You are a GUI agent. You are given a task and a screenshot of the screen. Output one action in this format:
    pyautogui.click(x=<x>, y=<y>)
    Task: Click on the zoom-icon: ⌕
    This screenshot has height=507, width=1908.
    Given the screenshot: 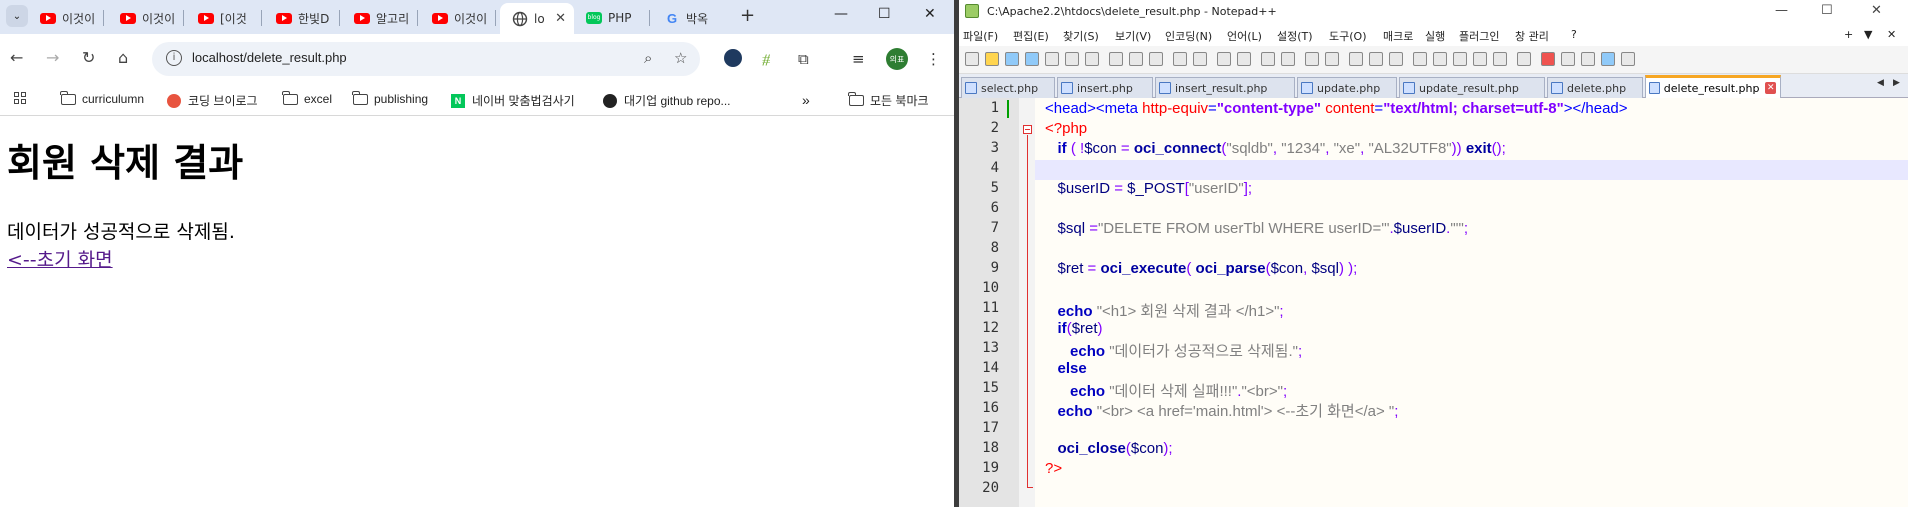 What is the action you would take?
    pyautogui.click(x=648, y=58)
    